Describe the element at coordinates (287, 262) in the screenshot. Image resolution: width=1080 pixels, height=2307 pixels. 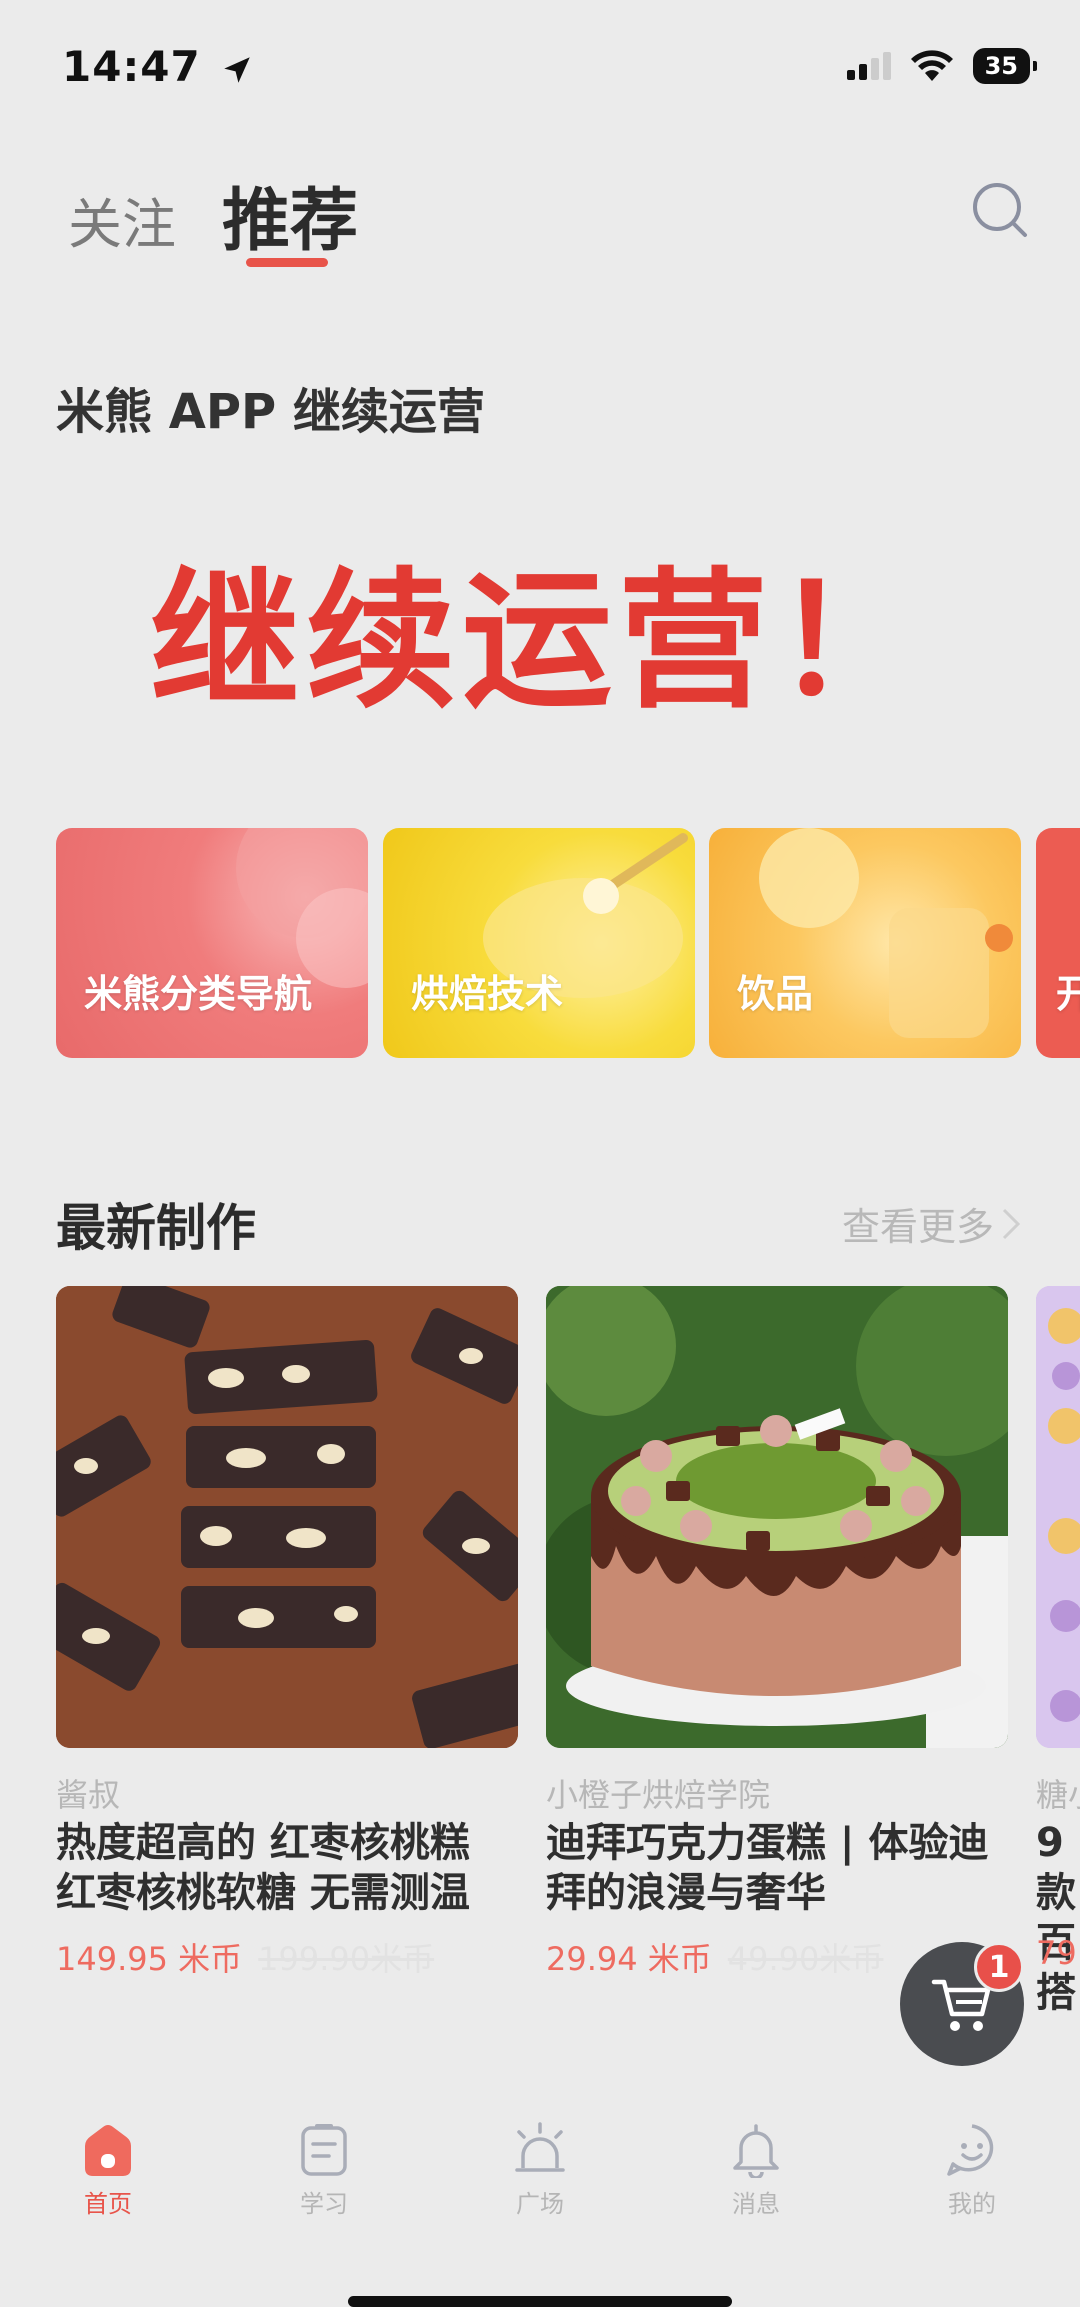
I see `tab-active-indicator` at that location.